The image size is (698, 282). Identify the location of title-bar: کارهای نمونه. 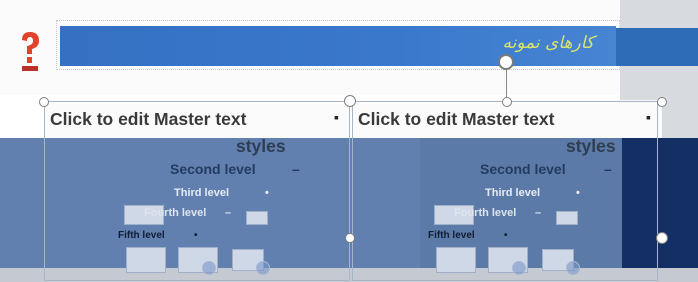
(338, 46).